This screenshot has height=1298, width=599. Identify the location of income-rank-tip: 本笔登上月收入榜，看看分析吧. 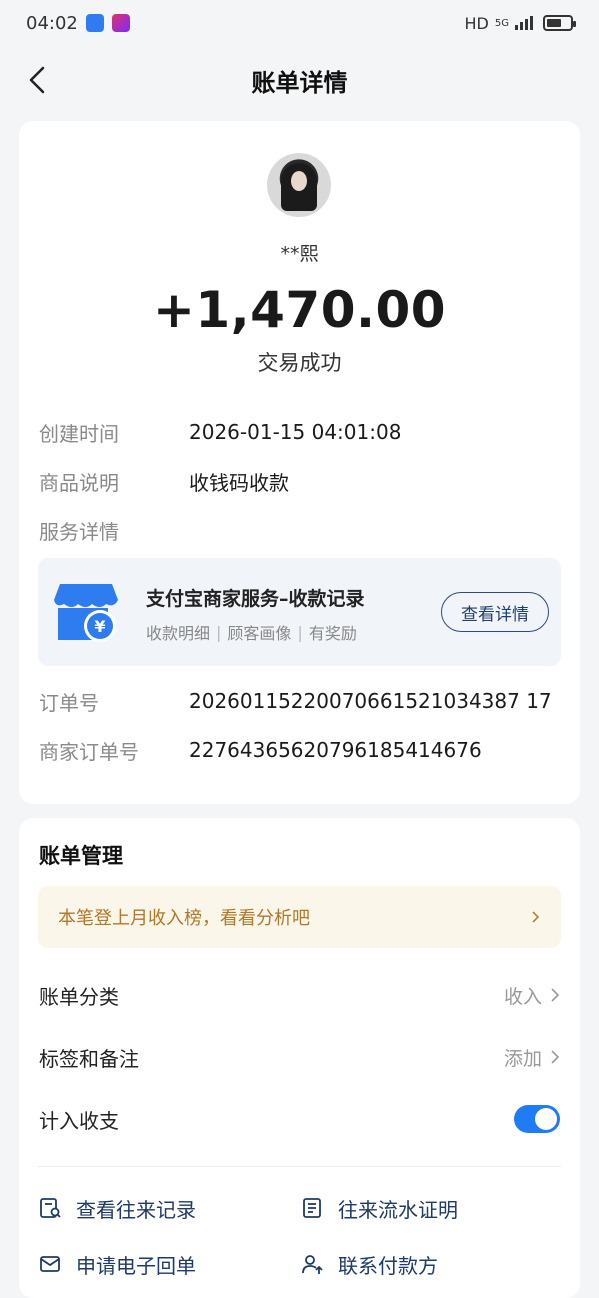
(299, 917).